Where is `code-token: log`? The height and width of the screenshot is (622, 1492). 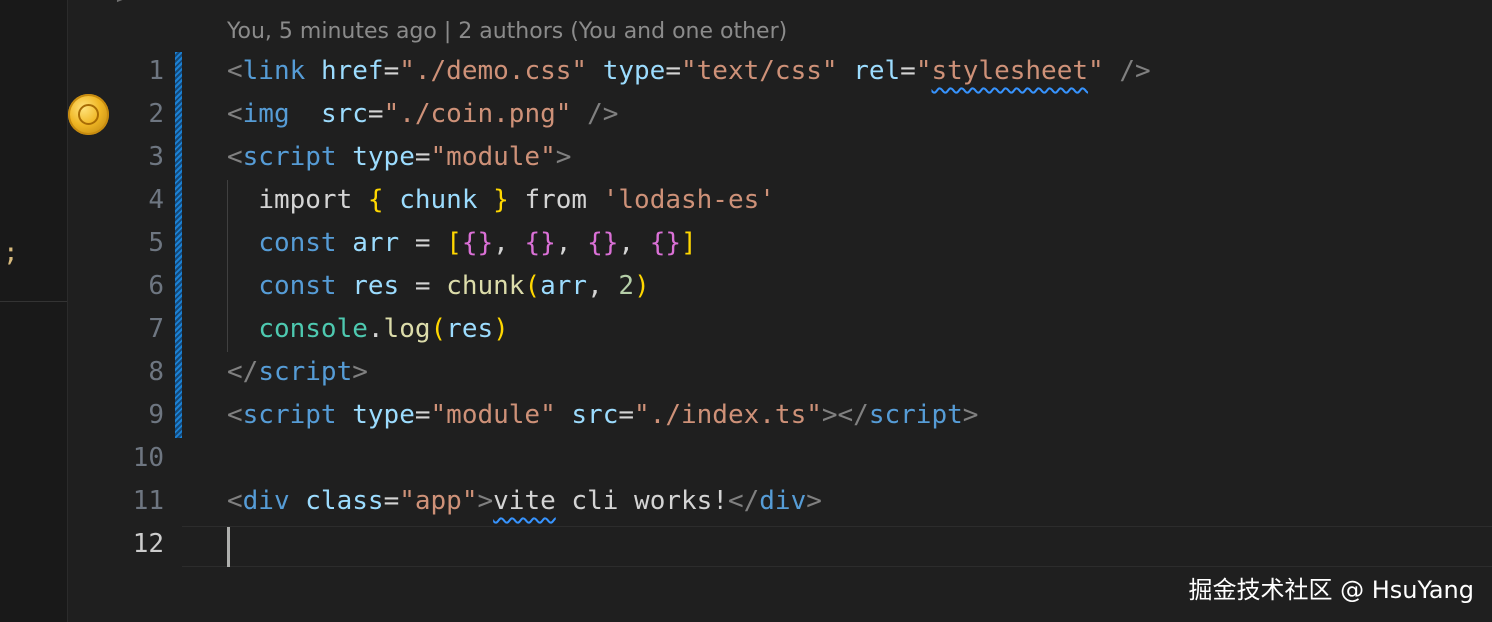
code-token: log is located at coordinates (407, 329).